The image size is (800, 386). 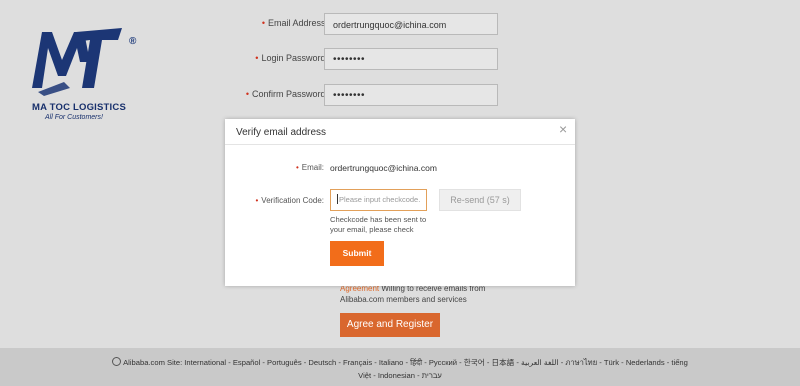 What do you see at coordinates (133, 41) in the screenshot?
I see `registered-mark: ®` at bounding box center [133, 41].